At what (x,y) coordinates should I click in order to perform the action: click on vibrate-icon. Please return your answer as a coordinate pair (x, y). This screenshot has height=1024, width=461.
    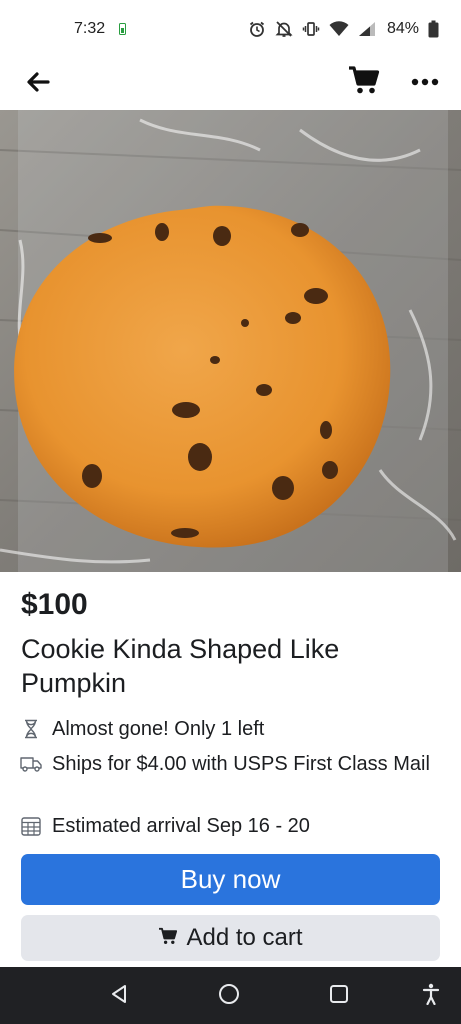
    Looking at the image, I should click on (311, 29).